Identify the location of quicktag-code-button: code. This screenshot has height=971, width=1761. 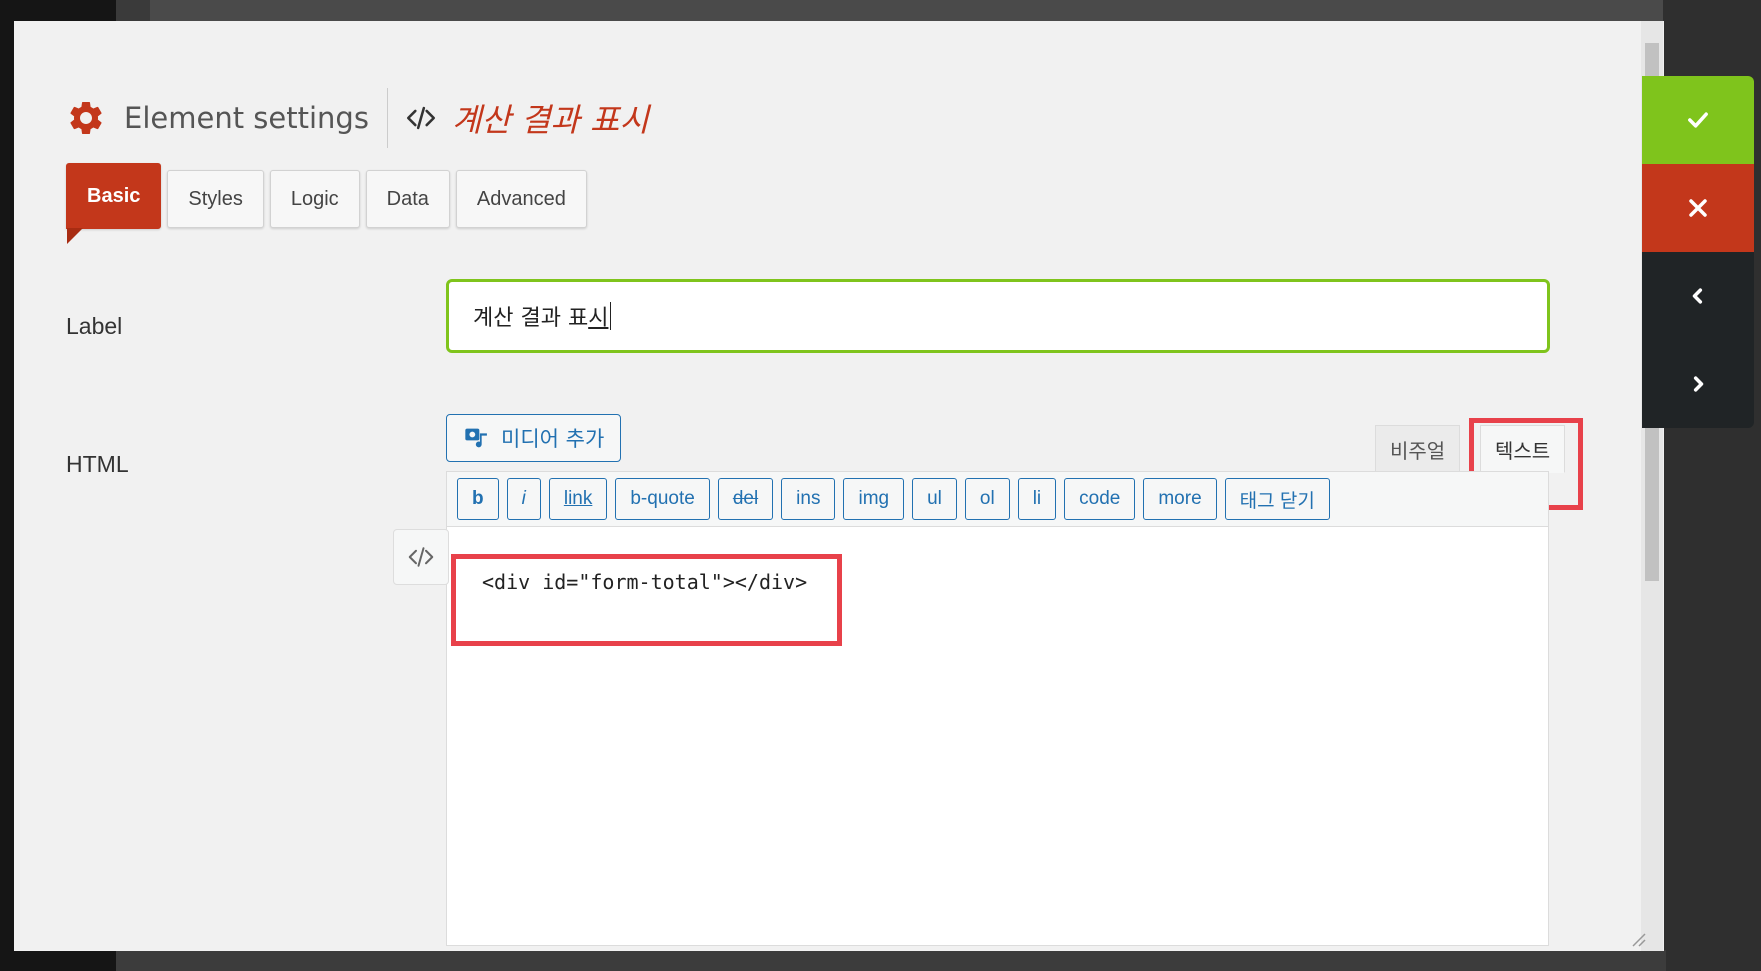
(1100, 499).